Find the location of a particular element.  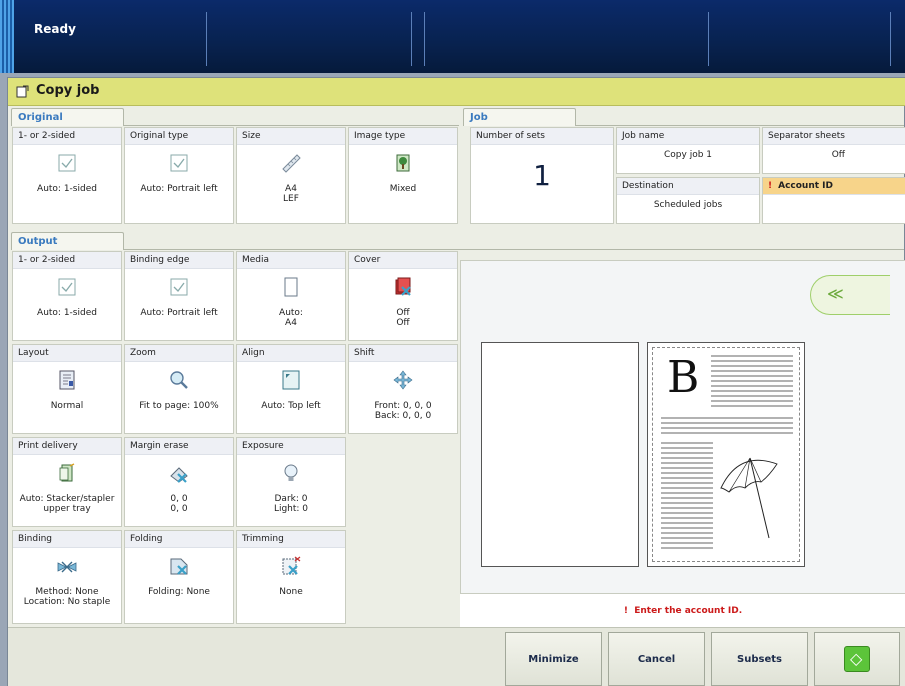

output-sided-tile: 1- or 2-sided Auto: 1-sided is located at coordinates (67, 296).